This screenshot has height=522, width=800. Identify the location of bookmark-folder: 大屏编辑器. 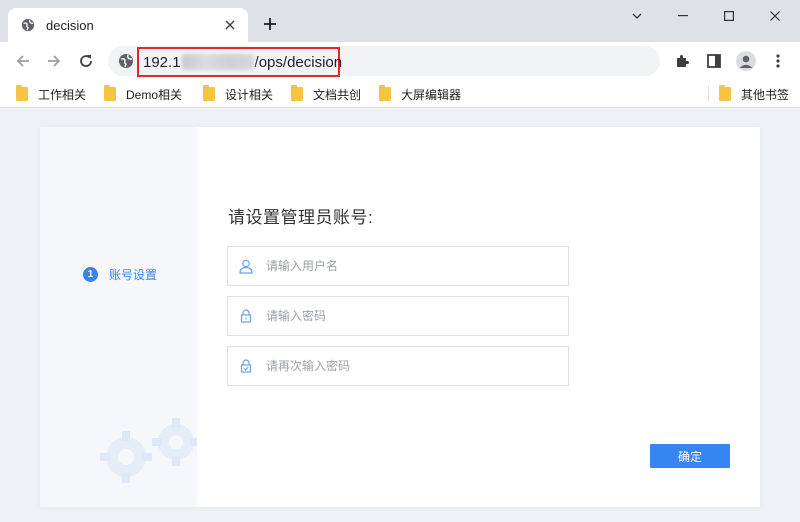
(420, 94).